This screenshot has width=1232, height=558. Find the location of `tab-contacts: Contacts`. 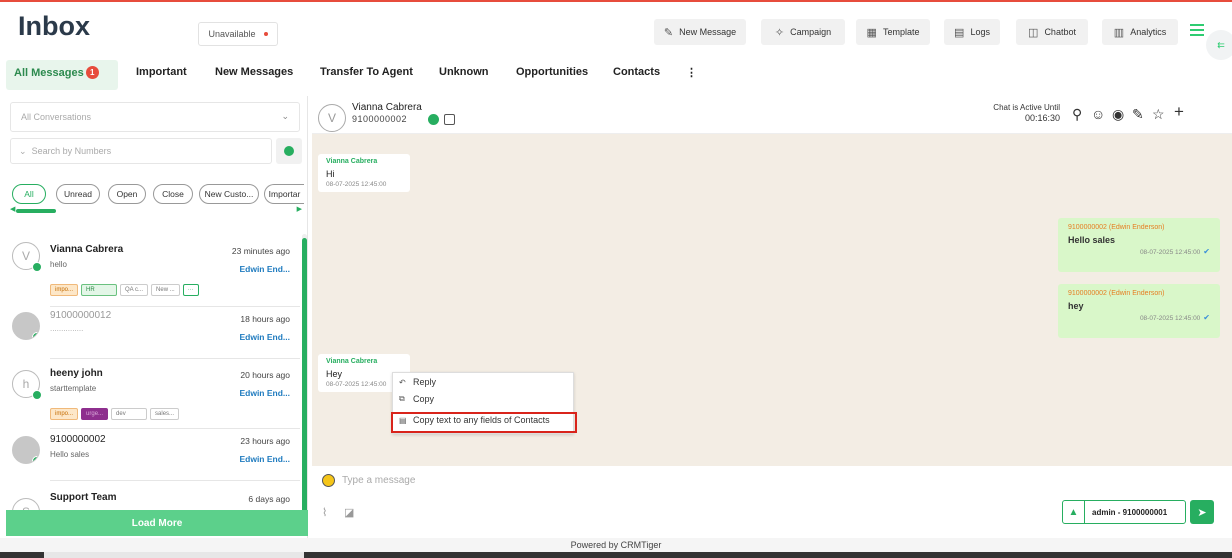

tab-contacts: Contacts is located at coordinates (636, 72).